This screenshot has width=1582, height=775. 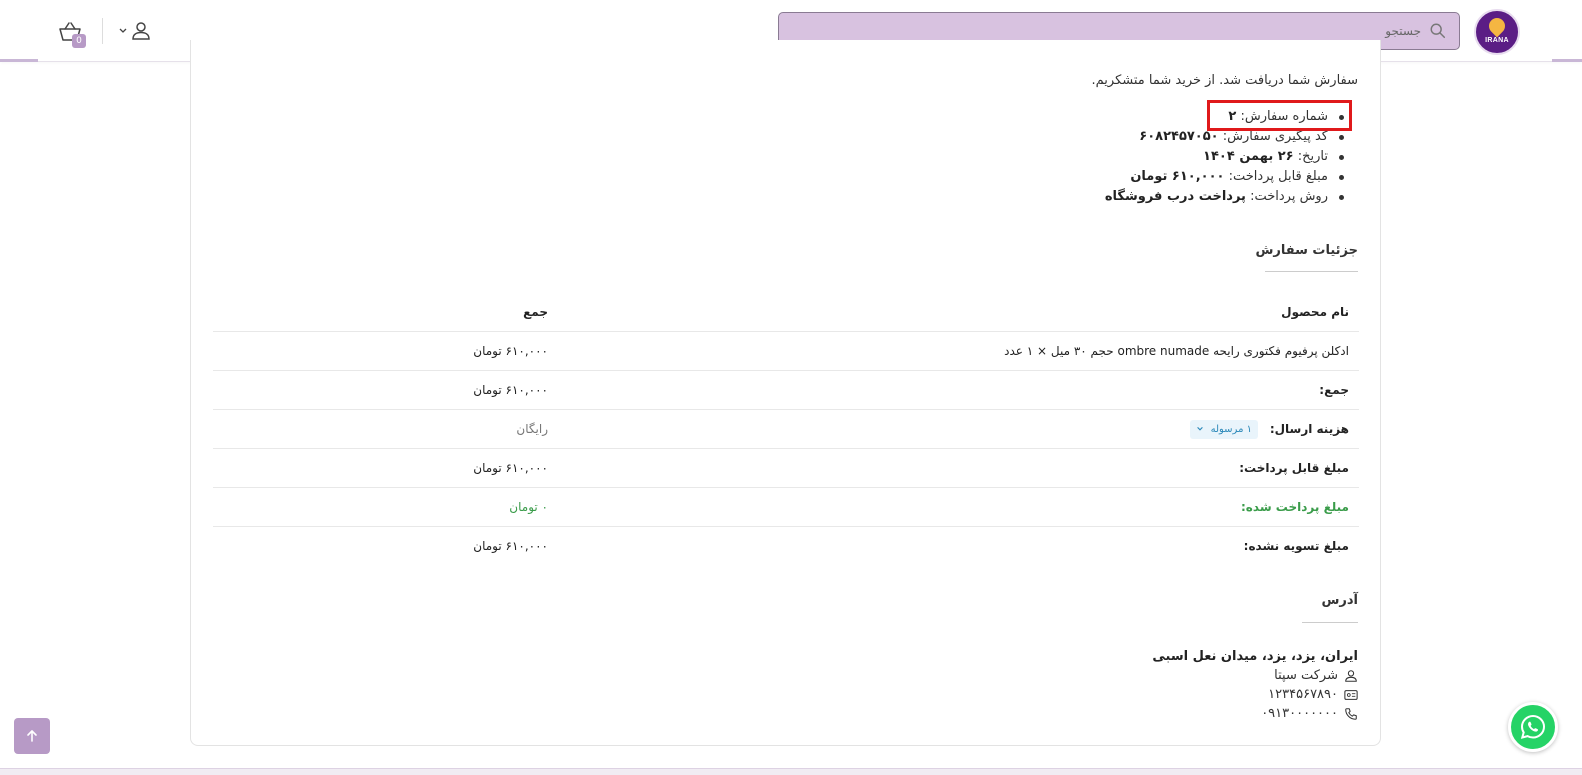 I want to click on address-location: ایران، یزد، یزد، میدان نعل اسبی, so click(x=1255, y=656).